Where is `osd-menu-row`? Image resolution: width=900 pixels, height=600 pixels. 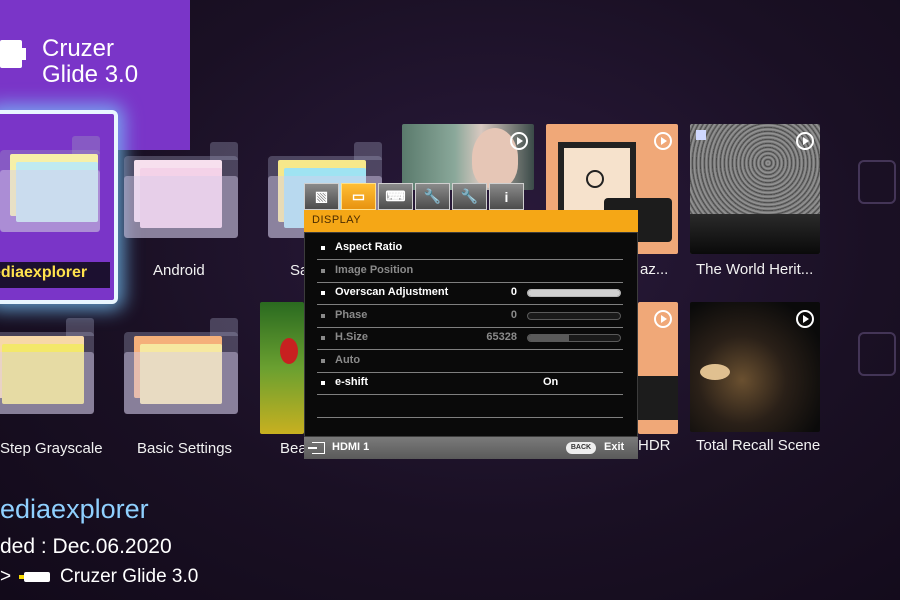
osd-menu-row is located at coordinates (470, 406).